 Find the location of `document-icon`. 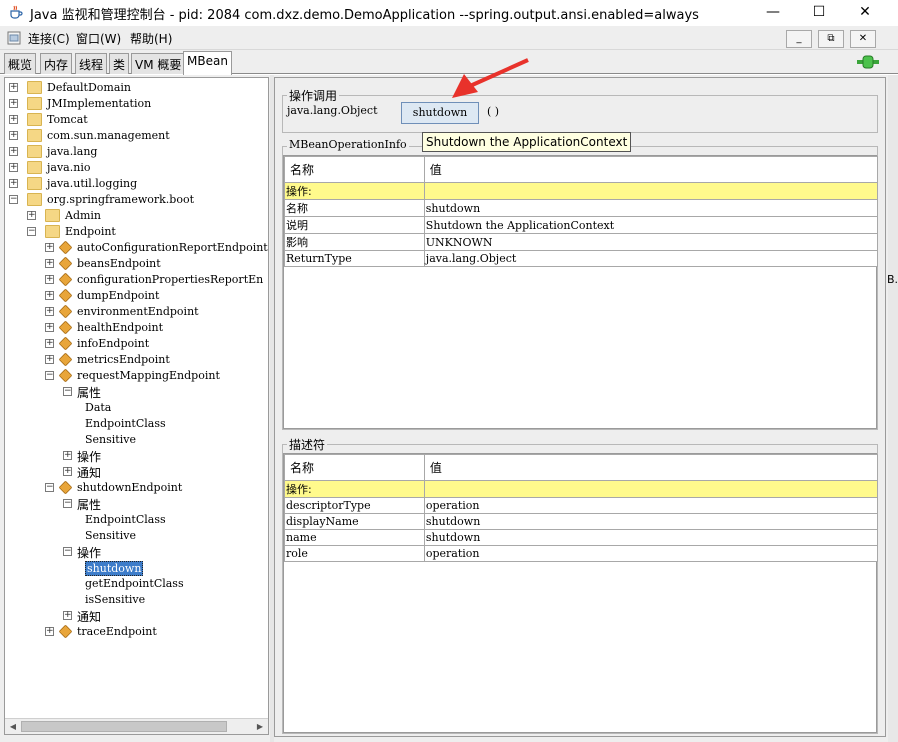

document-icon is located at coordinates (14, 38).